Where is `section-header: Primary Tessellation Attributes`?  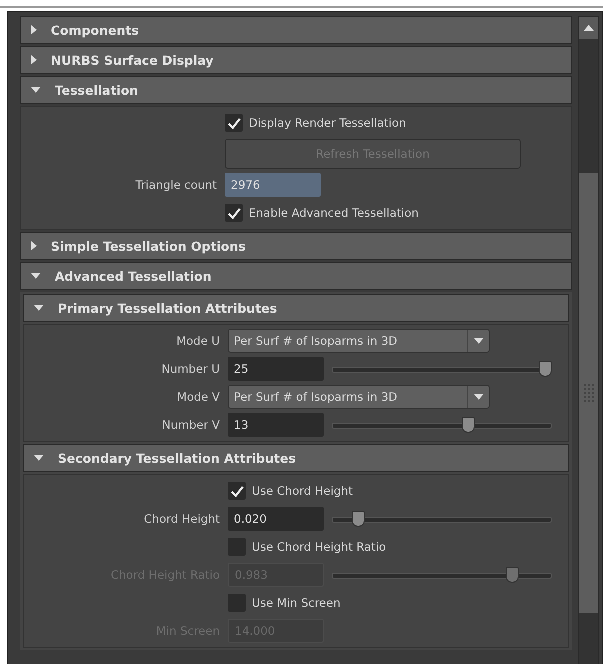
section-header: Primary Tessellation Attributes is located at coordinates (296, 308).